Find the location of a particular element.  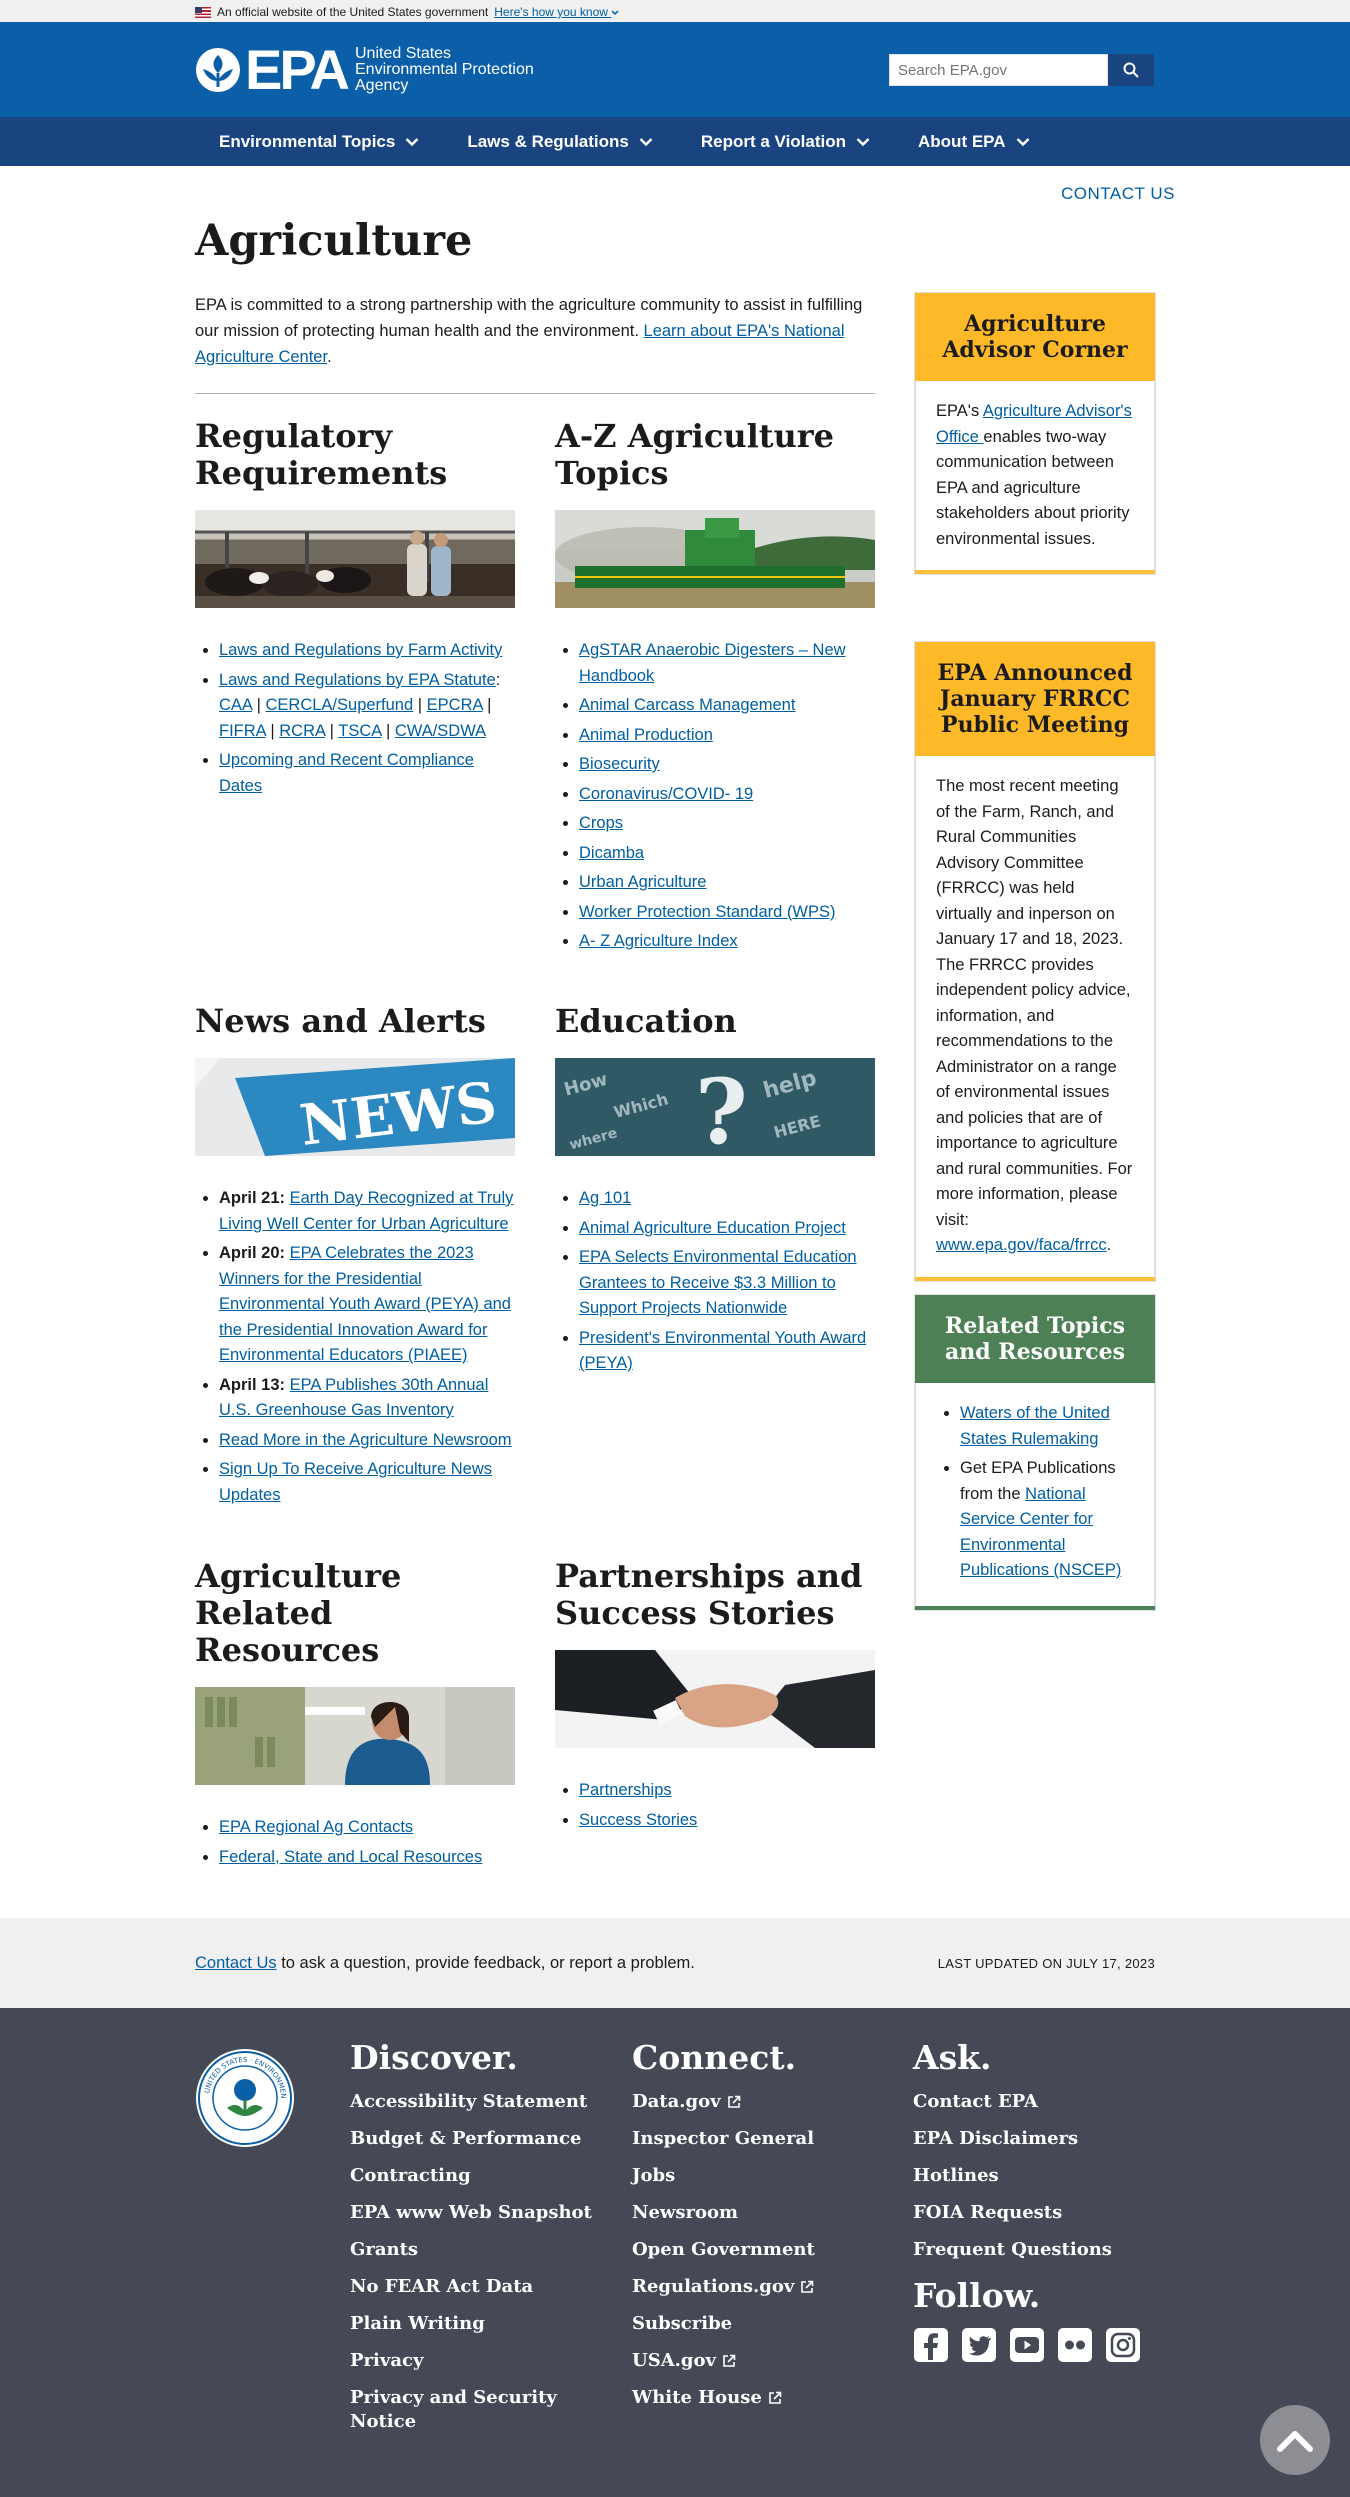

contact-us-link: CONTACT US is located at coordinates (1118, 194).